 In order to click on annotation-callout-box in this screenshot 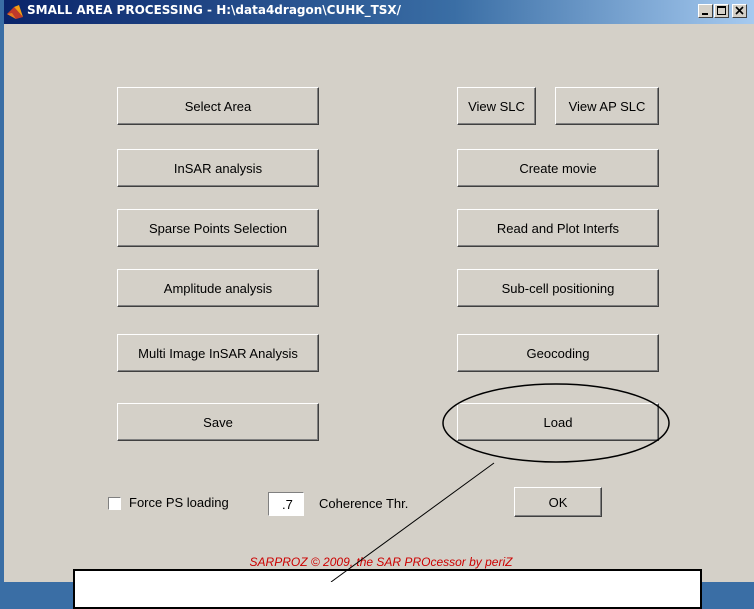, I will do `click(387, 589)`.